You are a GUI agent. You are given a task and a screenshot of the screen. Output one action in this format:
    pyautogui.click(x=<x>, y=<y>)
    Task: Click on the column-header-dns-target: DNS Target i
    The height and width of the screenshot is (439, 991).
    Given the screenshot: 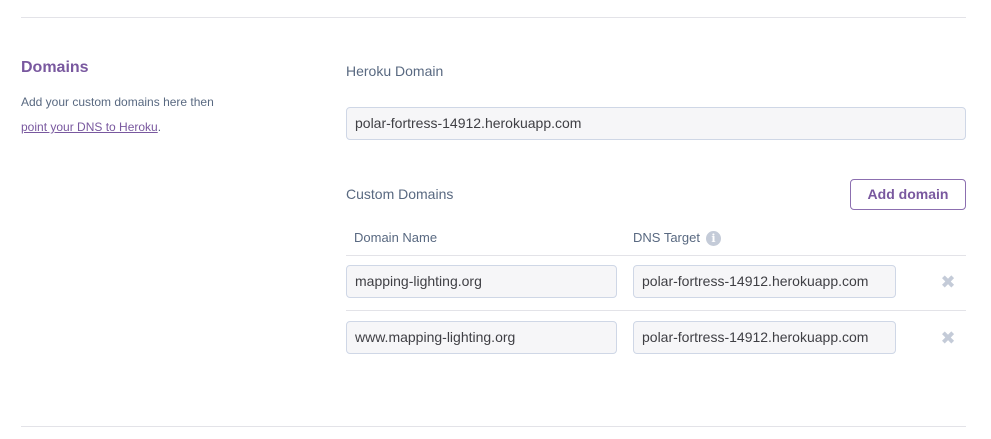 What is the action you would take?
    pyautogui.click(x=677, y=238)
    